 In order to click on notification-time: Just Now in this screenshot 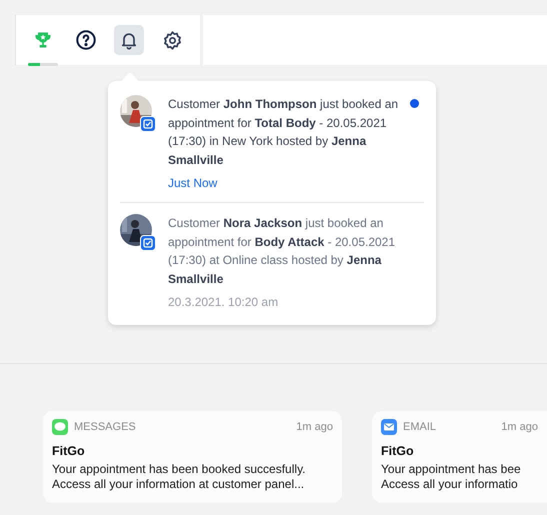, I will do `click(193, 183)`.